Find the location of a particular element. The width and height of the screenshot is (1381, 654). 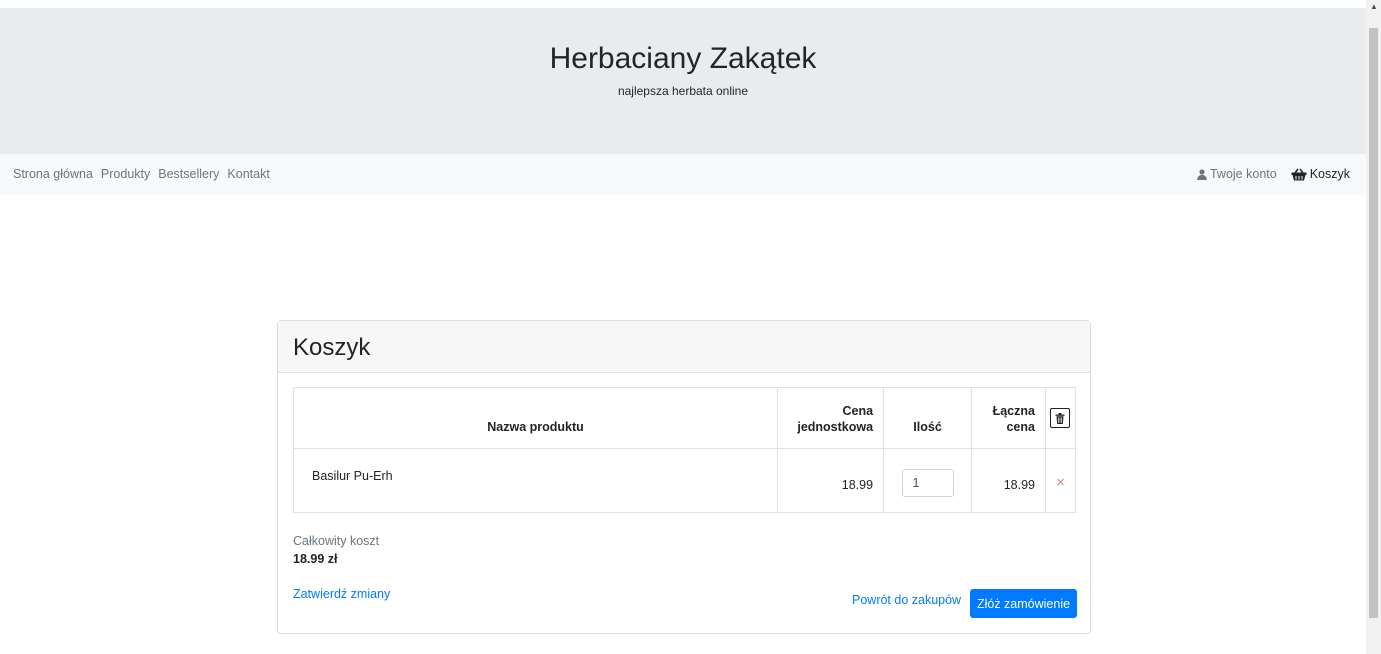

col-unit-price-line1: Cena is located at coordinates (858, 411).